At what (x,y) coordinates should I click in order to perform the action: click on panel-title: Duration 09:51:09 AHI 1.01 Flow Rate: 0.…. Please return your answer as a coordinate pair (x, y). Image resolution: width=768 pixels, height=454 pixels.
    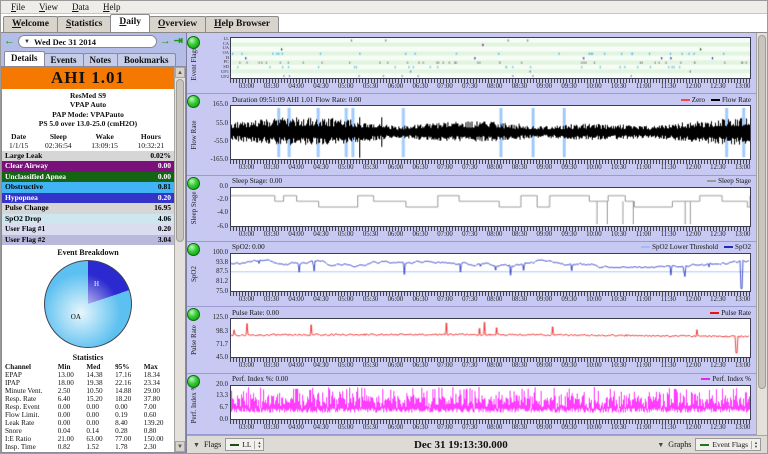
    Looking at the image, I should click on (297, 99).